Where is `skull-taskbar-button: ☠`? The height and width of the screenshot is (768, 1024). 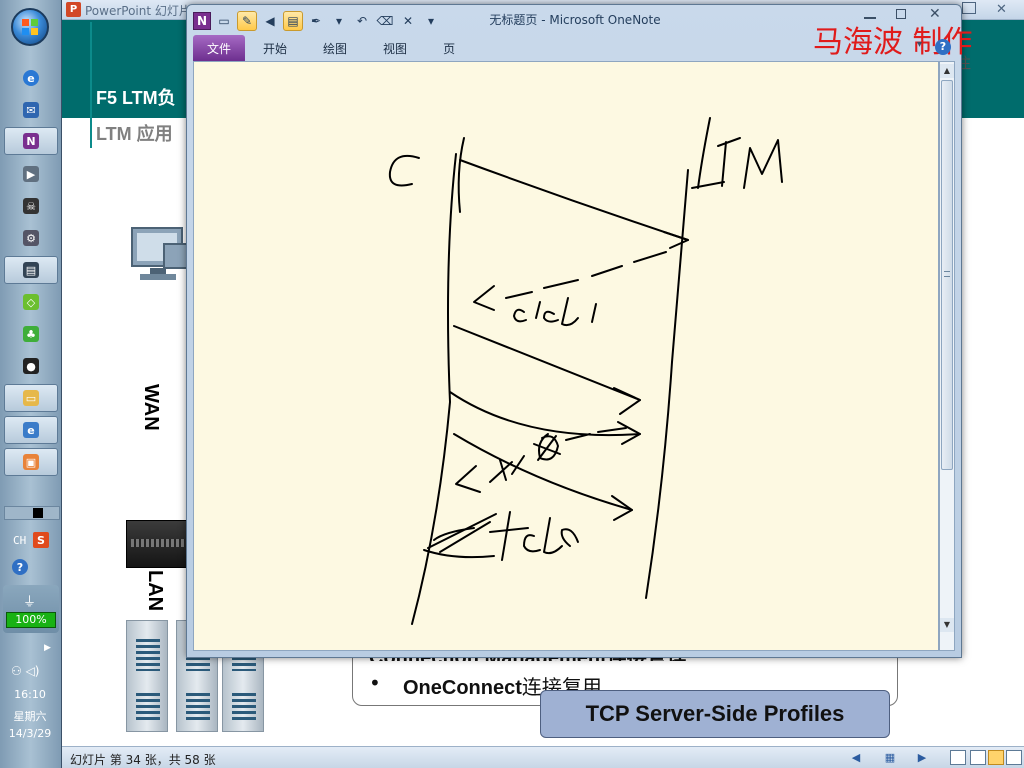
skull-taskbar-button: ☠ is located at coordinates (31, 206).